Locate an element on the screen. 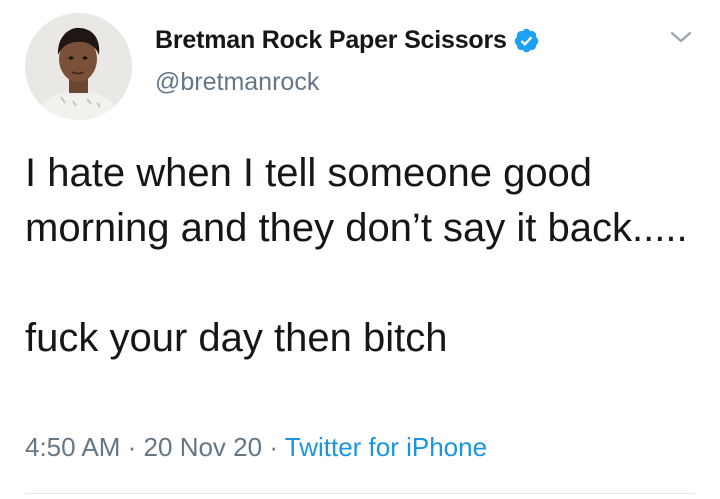 The height and width of the screenshot is (499, 720). tweet-time: 4:50 AM is located at coordinates (72, 447).